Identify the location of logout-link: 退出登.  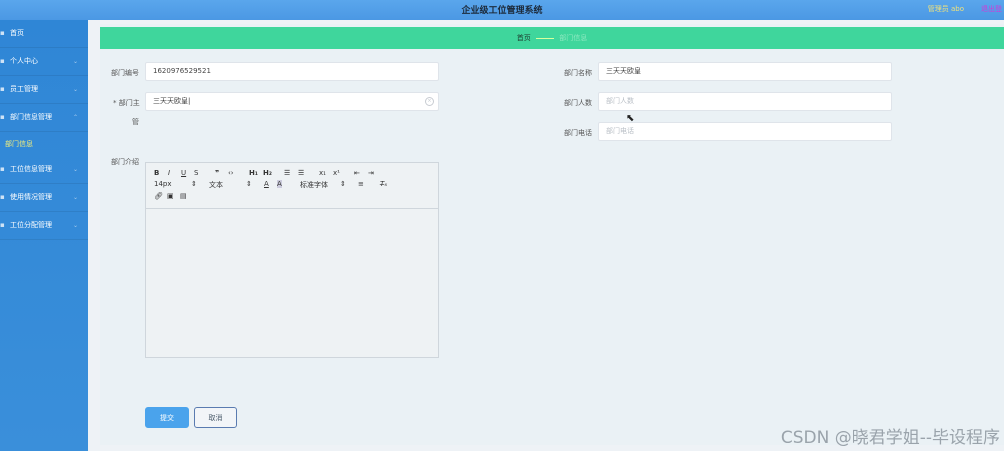
(991, 9).